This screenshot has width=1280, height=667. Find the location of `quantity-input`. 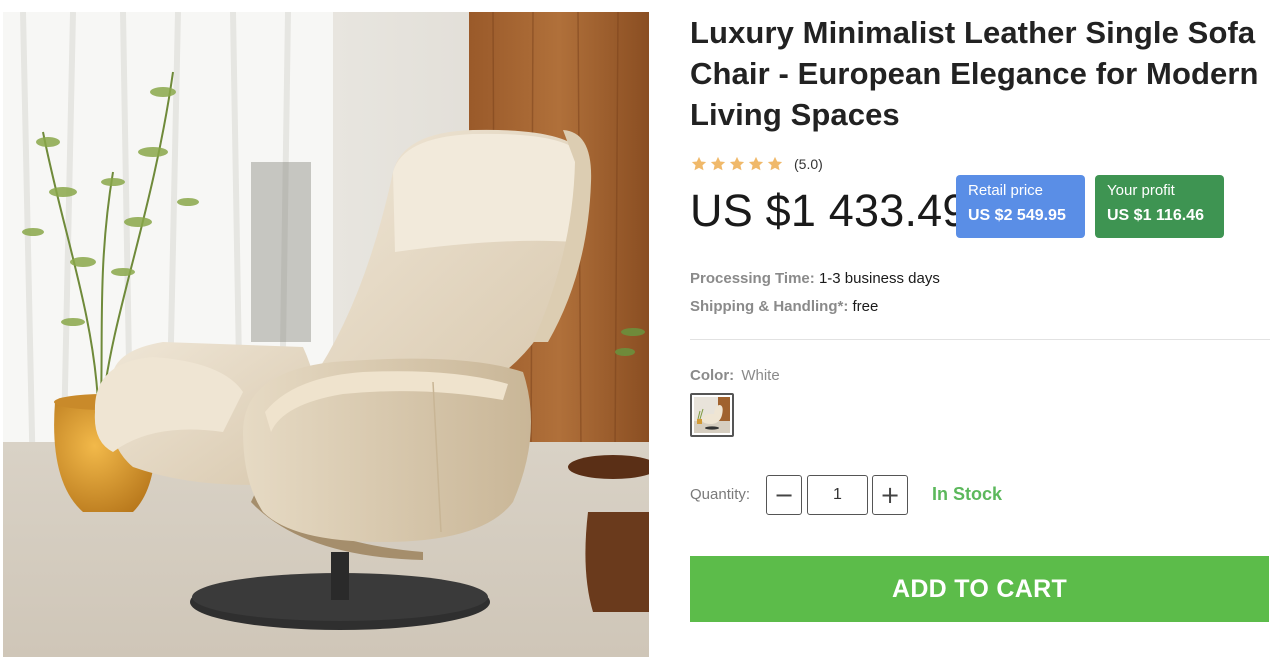

quantity-input is located at coordinates (837, 495).